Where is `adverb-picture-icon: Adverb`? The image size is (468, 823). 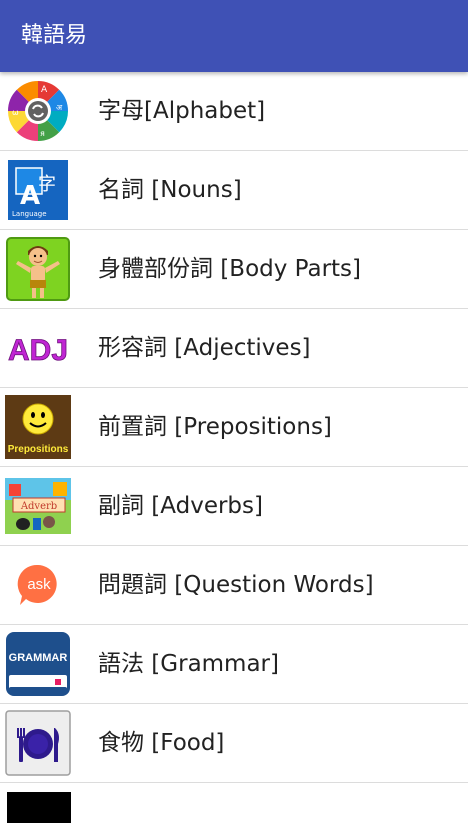 adverb-picture-icon: Adverb is located at coordinates (38, 506).